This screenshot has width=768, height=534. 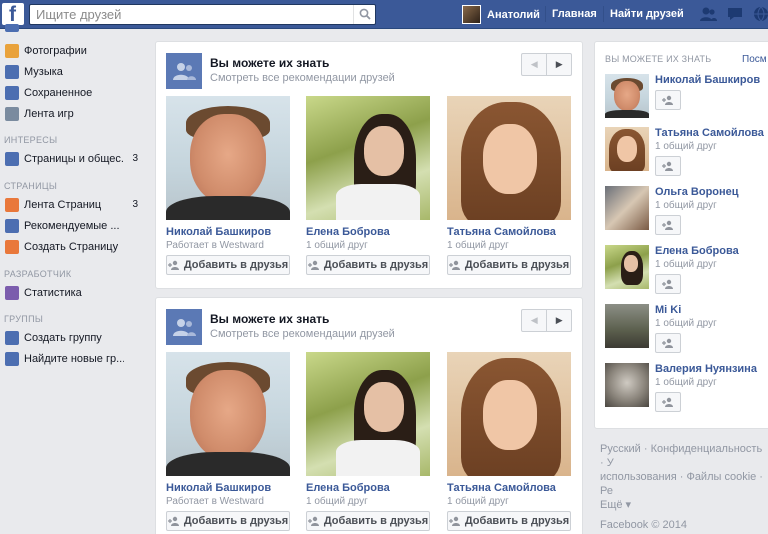 I want to click on notifications-icon, so click(x=760, y=14).